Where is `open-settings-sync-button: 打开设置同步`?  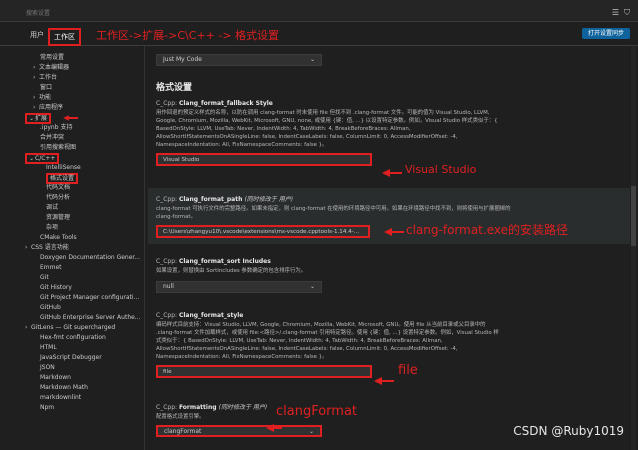
open-settings-sync-button: 打开设置同步 is located at coordinates (606, 33).